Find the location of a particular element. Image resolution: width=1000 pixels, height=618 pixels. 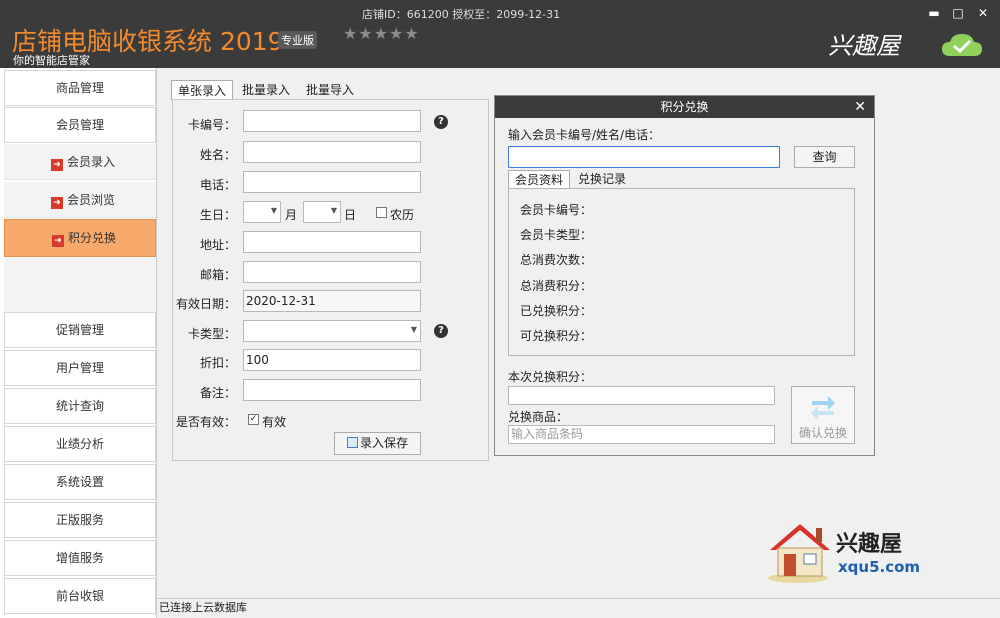

sidebar-item-genuine-service: 正版服务 is located at coordinates (80, 520).